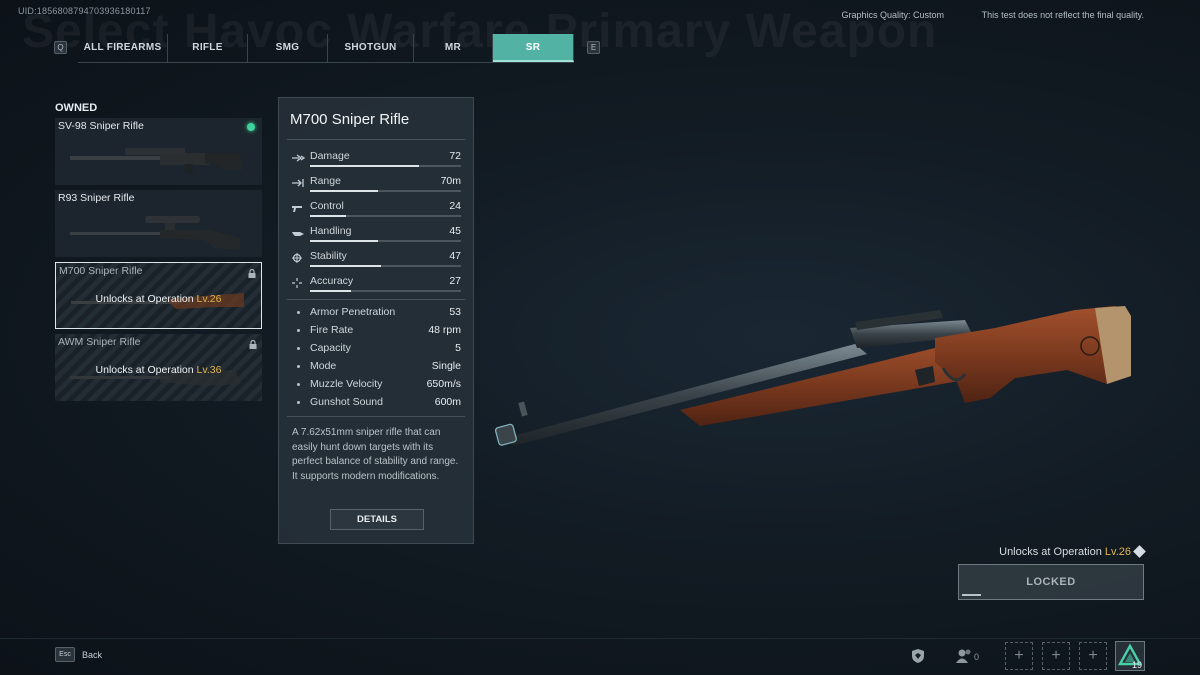  I want to click on weapon-card-r93: R93 Sniper Rifle, so click(158, 223).